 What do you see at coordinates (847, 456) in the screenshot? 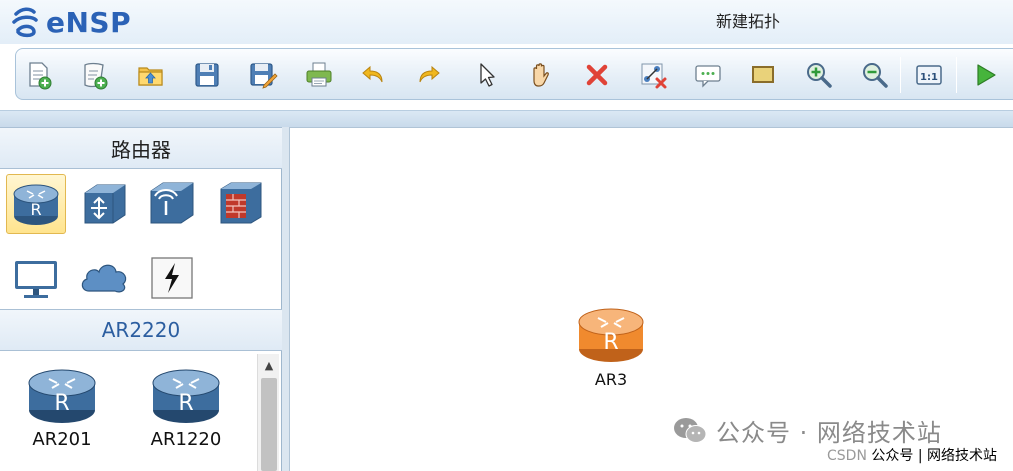
I see `footer-prefix: CSDN` at bounding box center [847, 456].